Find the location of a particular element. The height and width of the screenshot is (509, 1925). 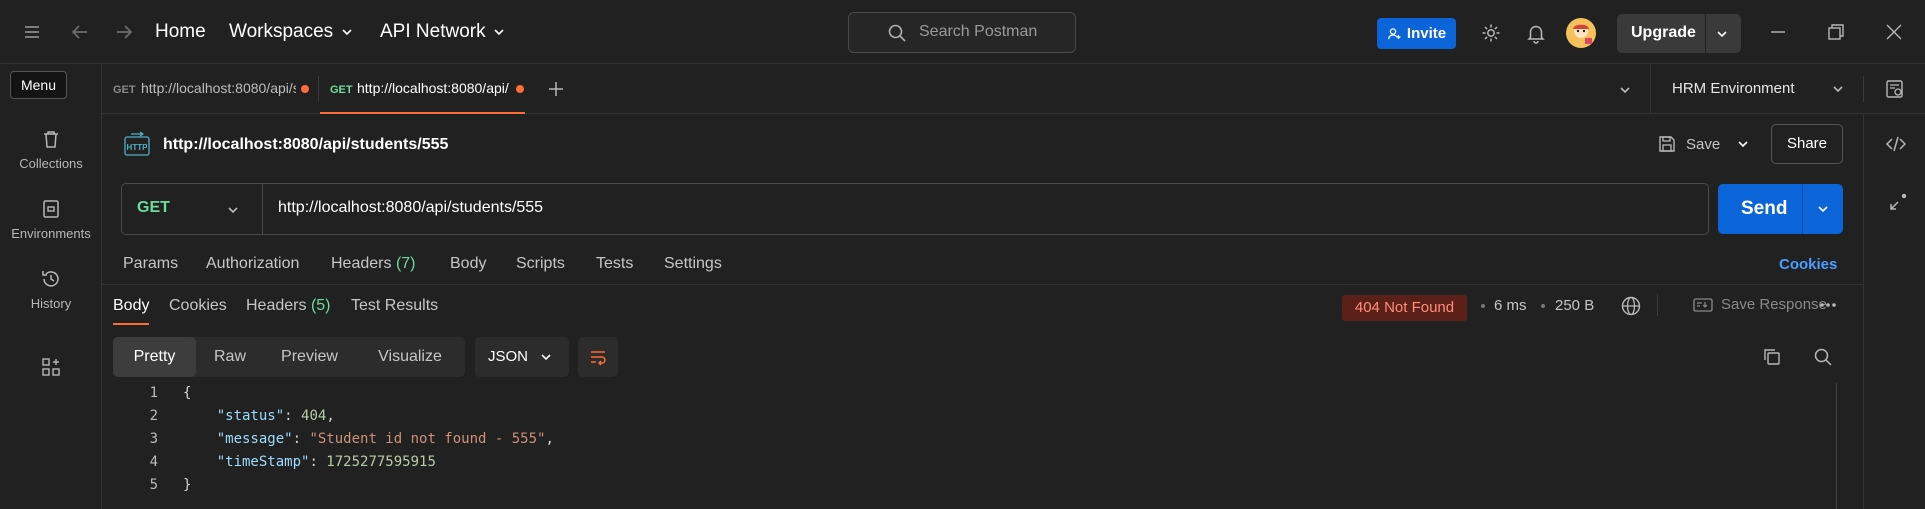

search-placeholder: Search Postman is located at coordinates (978, 31).